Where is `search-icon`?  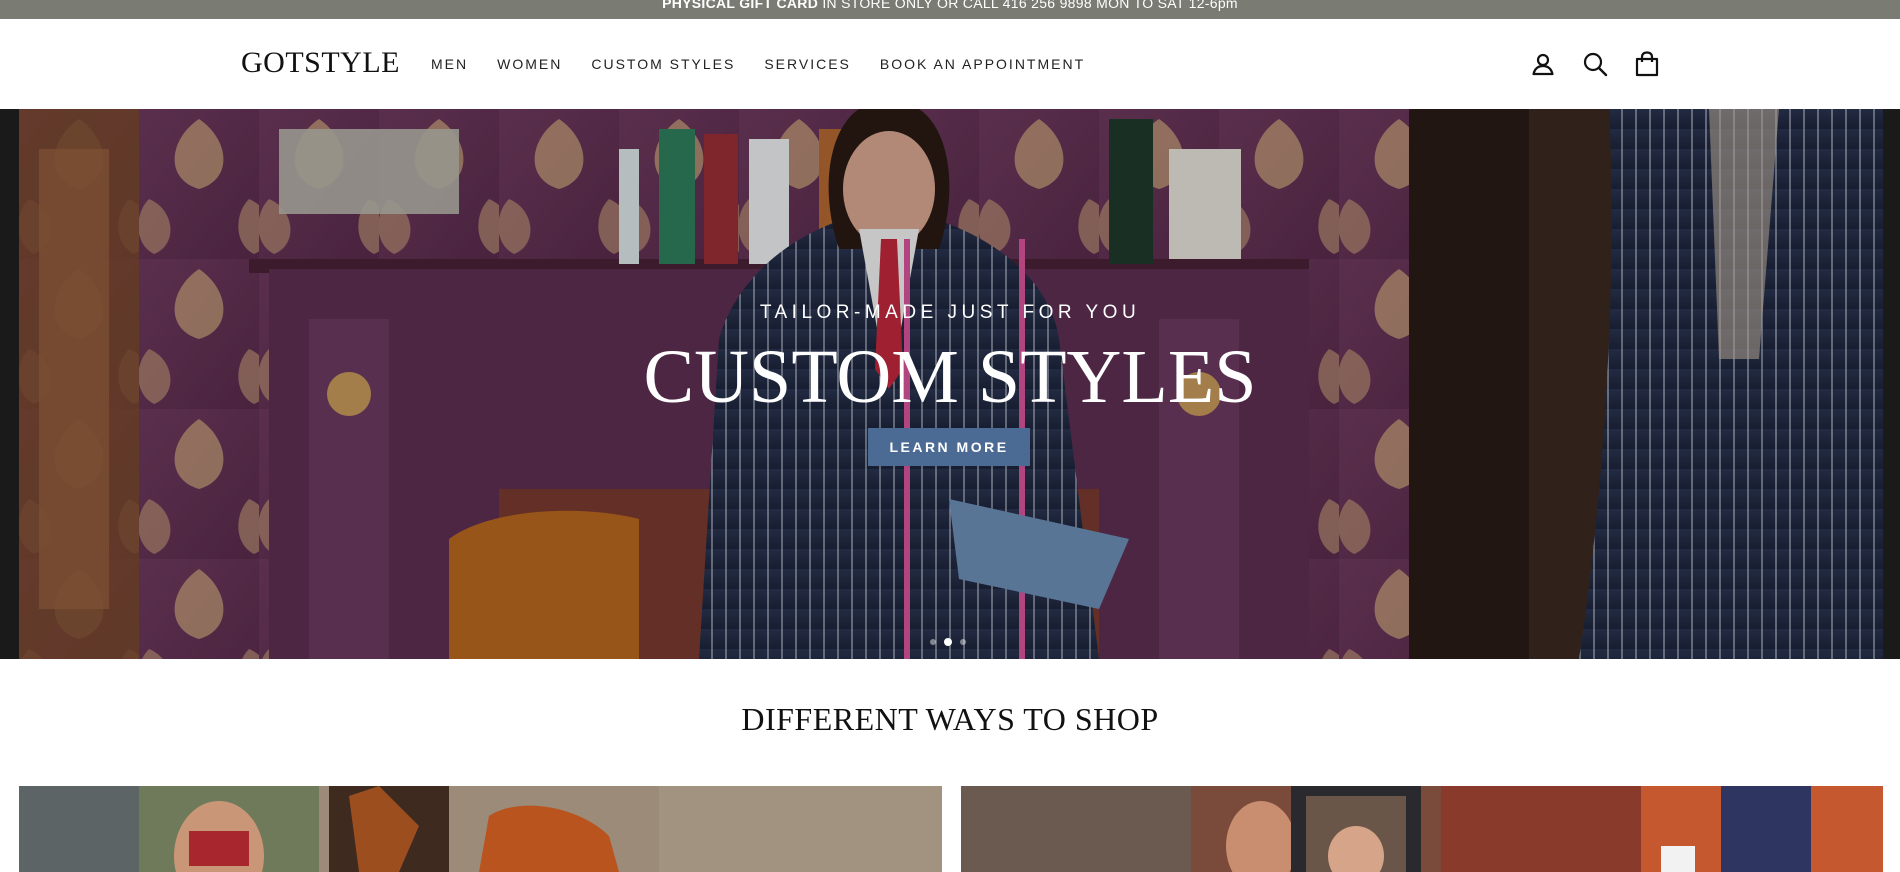 search-icon is located at coordinates (1595, 64).